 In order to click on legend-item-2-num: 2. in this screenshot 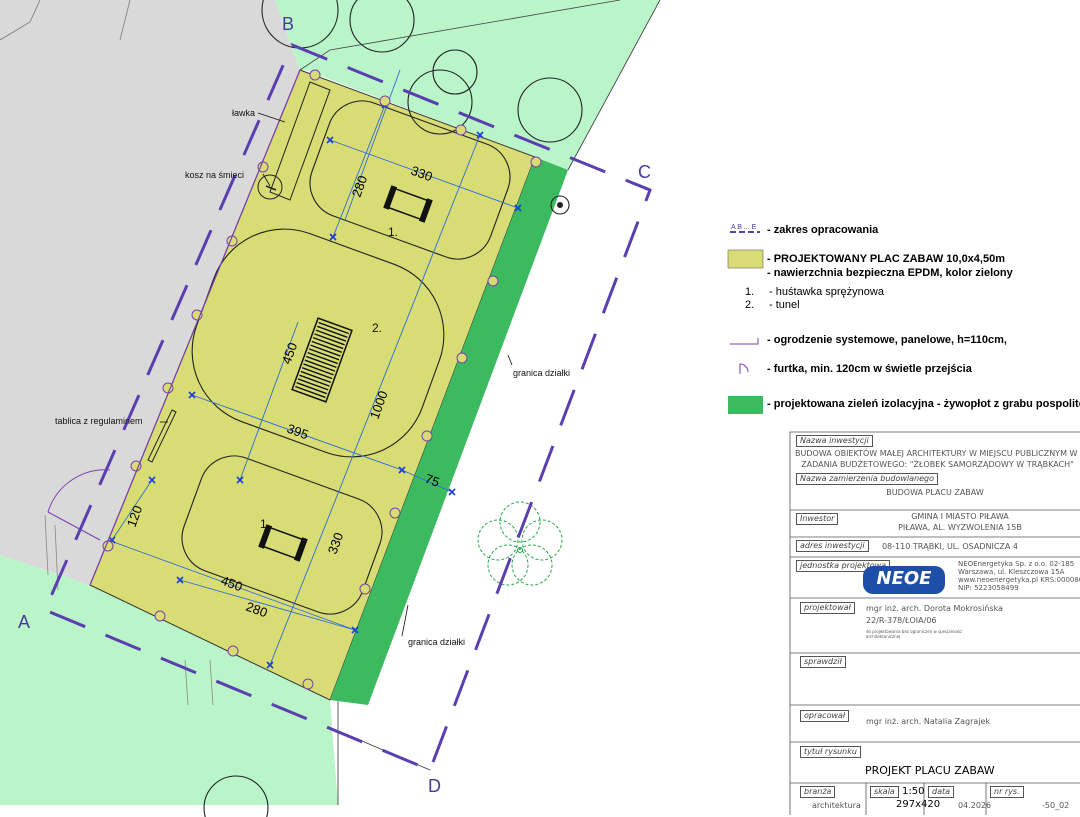, I will do `click(750, 305)`.